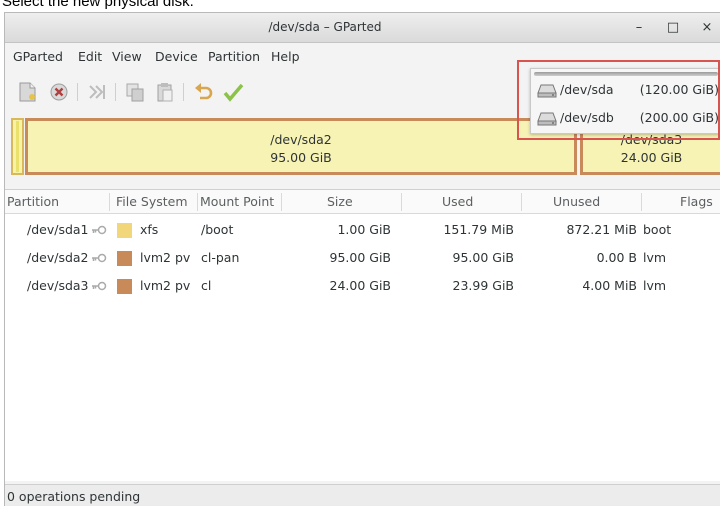  I want to click on minimize-button: –, so click(639, 28).